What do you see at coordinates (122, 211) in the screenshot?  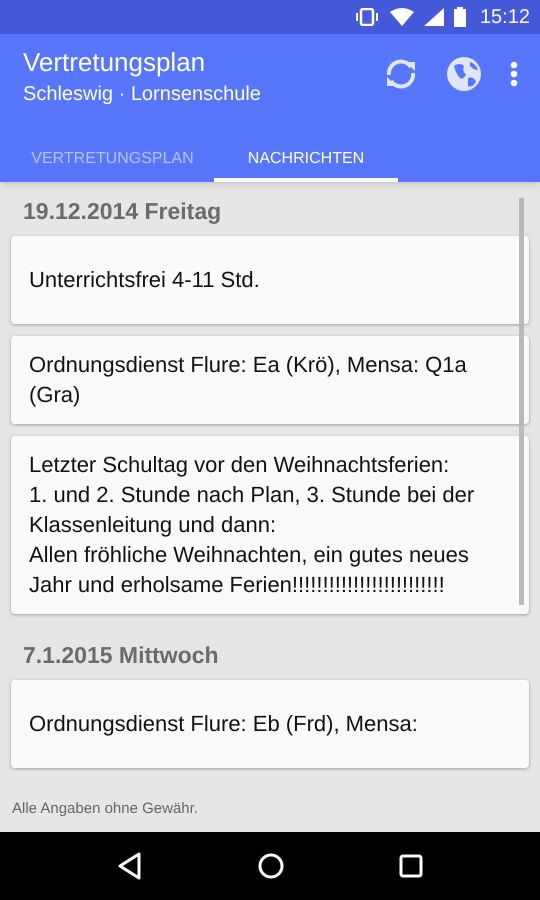 I see `date-heading: 19.12.2014 Freitag` at bounding box center [122, 211].